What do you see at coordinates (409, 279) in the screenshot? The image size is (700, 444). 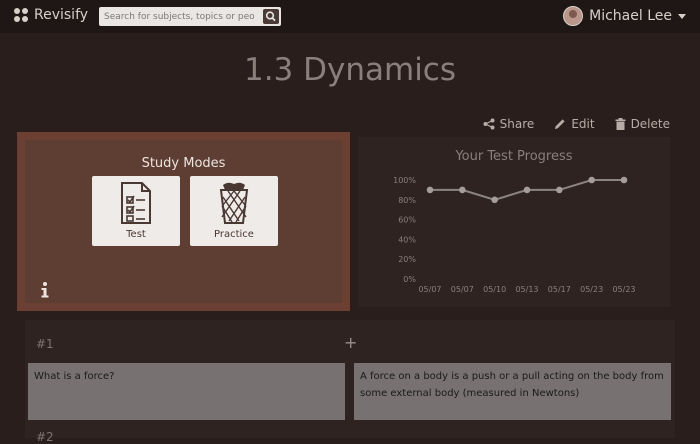 I see `y-tick-label: 0%` at bounding box center [409, 279].